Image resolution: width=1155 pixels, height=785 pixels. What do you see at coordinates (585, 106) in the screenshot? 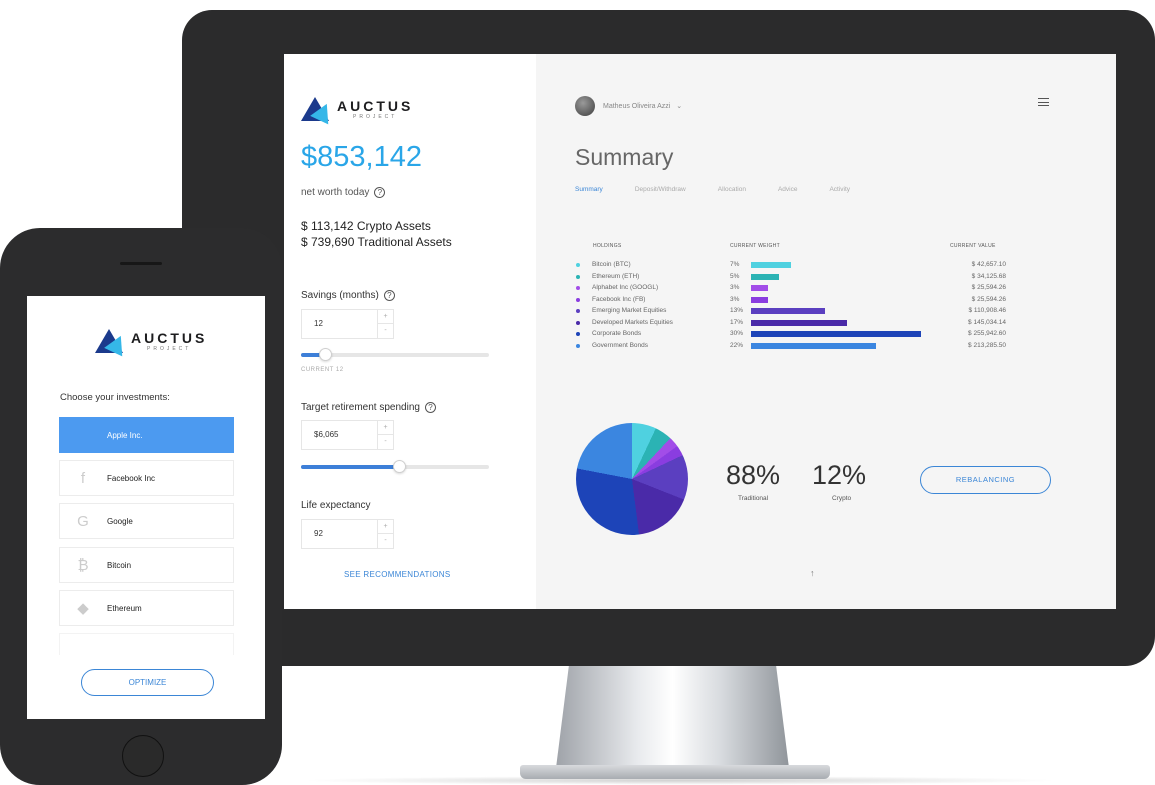
I see `avatar` at bounding box center [585, 106].